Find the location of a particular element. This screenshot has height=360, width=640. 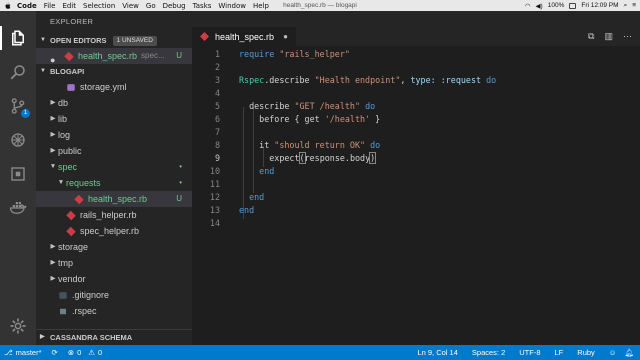

line-number: 9 is located at coordinates (217, 158).